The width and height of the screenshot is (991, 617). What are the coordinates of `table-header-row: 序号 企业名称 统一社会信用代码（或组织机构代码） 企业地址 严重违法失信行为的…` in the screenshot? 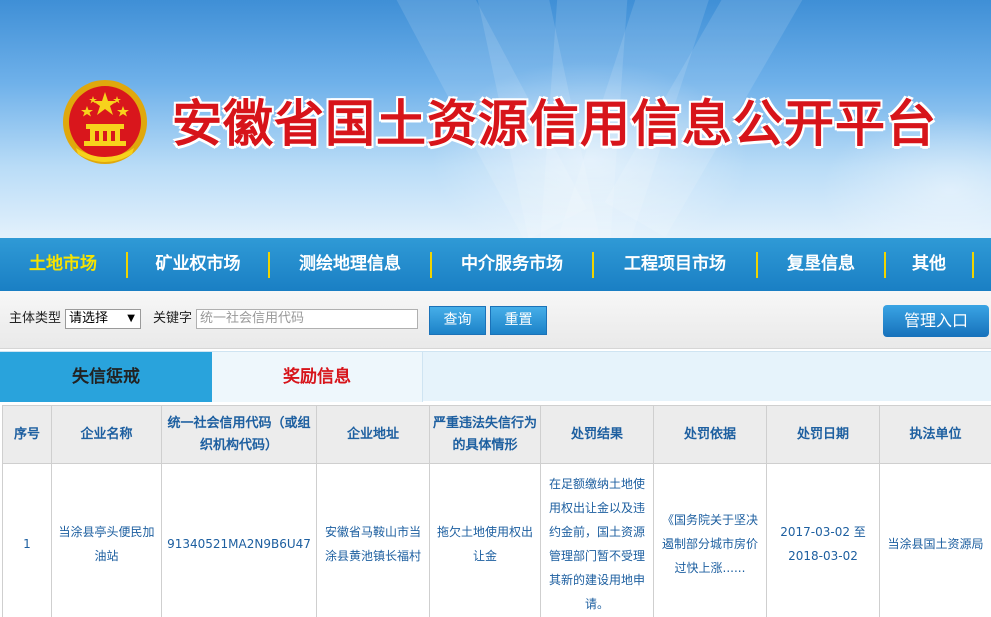 It's located at (496, 434).